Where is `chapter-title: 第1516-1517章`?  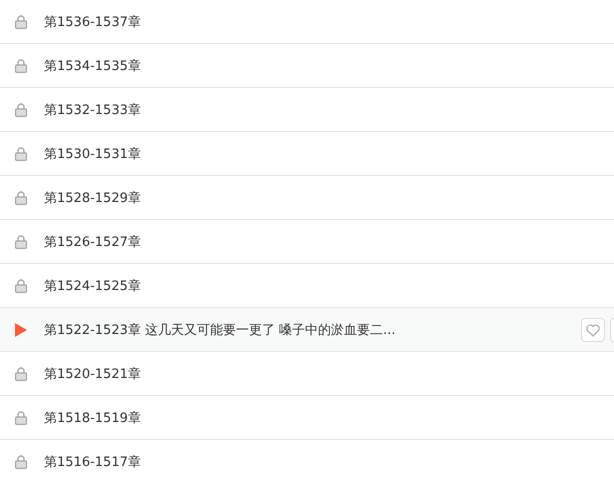
chapter-title: 第1516-1517章 is located at coordinates (92, 461).